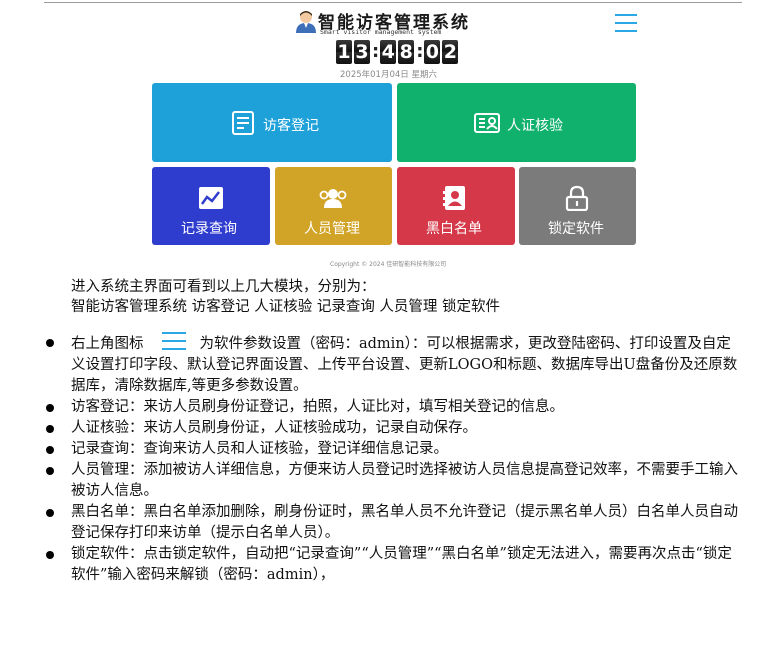  I want to click on tile-label: 人员管理, so click(332, 229).